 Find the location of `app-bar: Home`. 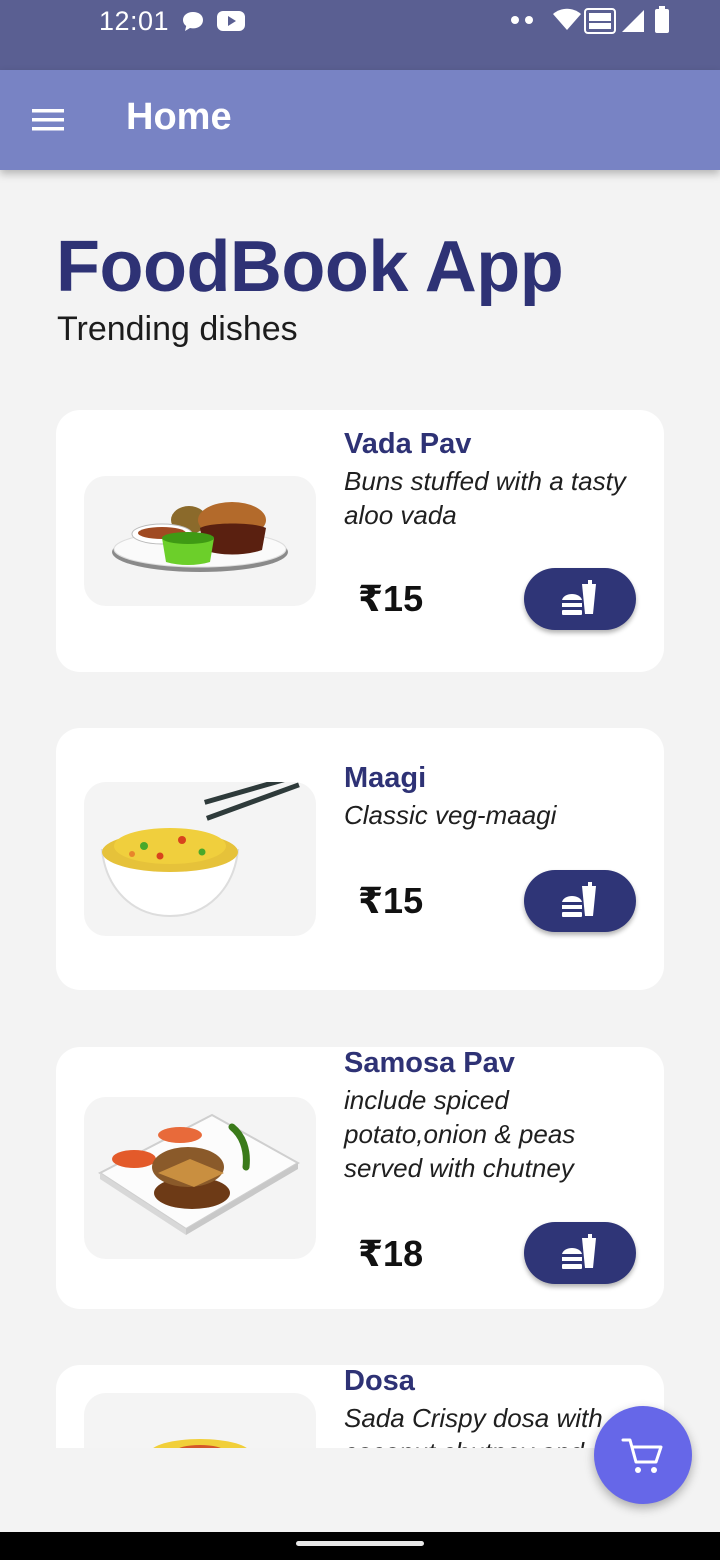

app-bar: Home is located at coordinates (360, 120).